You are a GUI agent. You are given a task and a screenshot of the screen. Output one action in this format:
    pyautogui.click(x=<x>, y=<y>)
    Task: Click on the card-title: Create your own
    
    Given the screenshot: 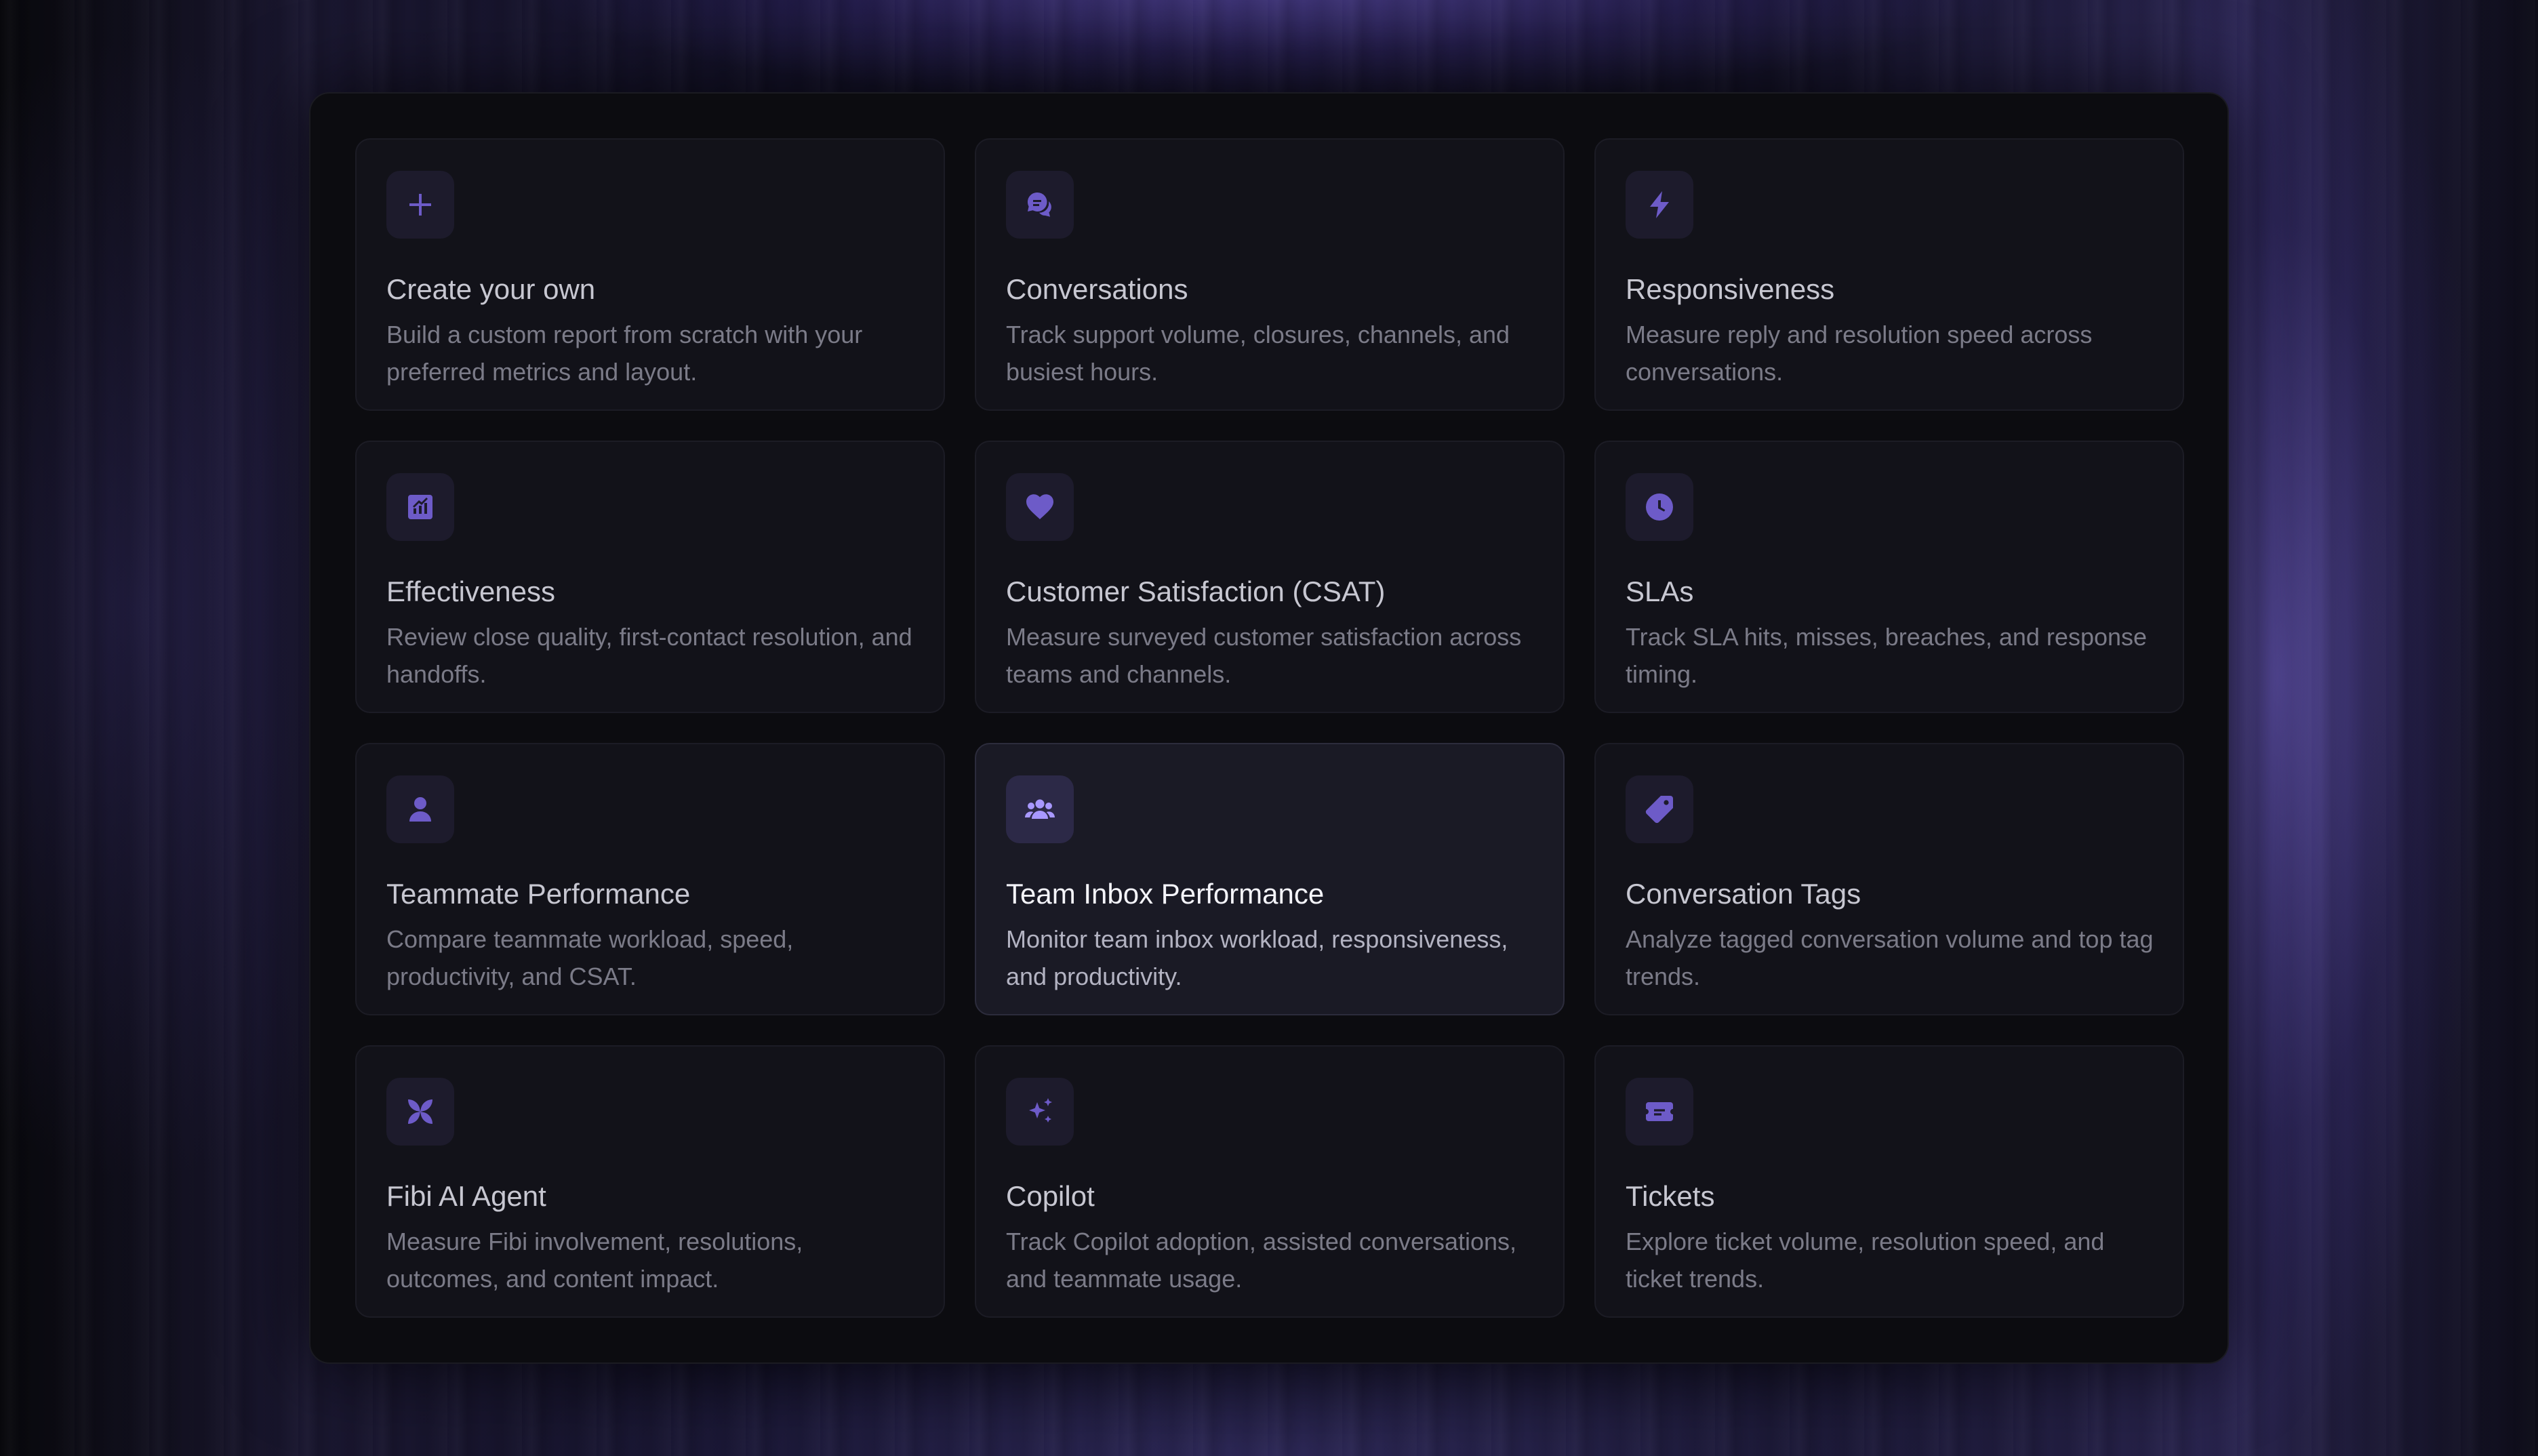 What is the action you would take?
    pyautogui.click(x=491, y=289)
    